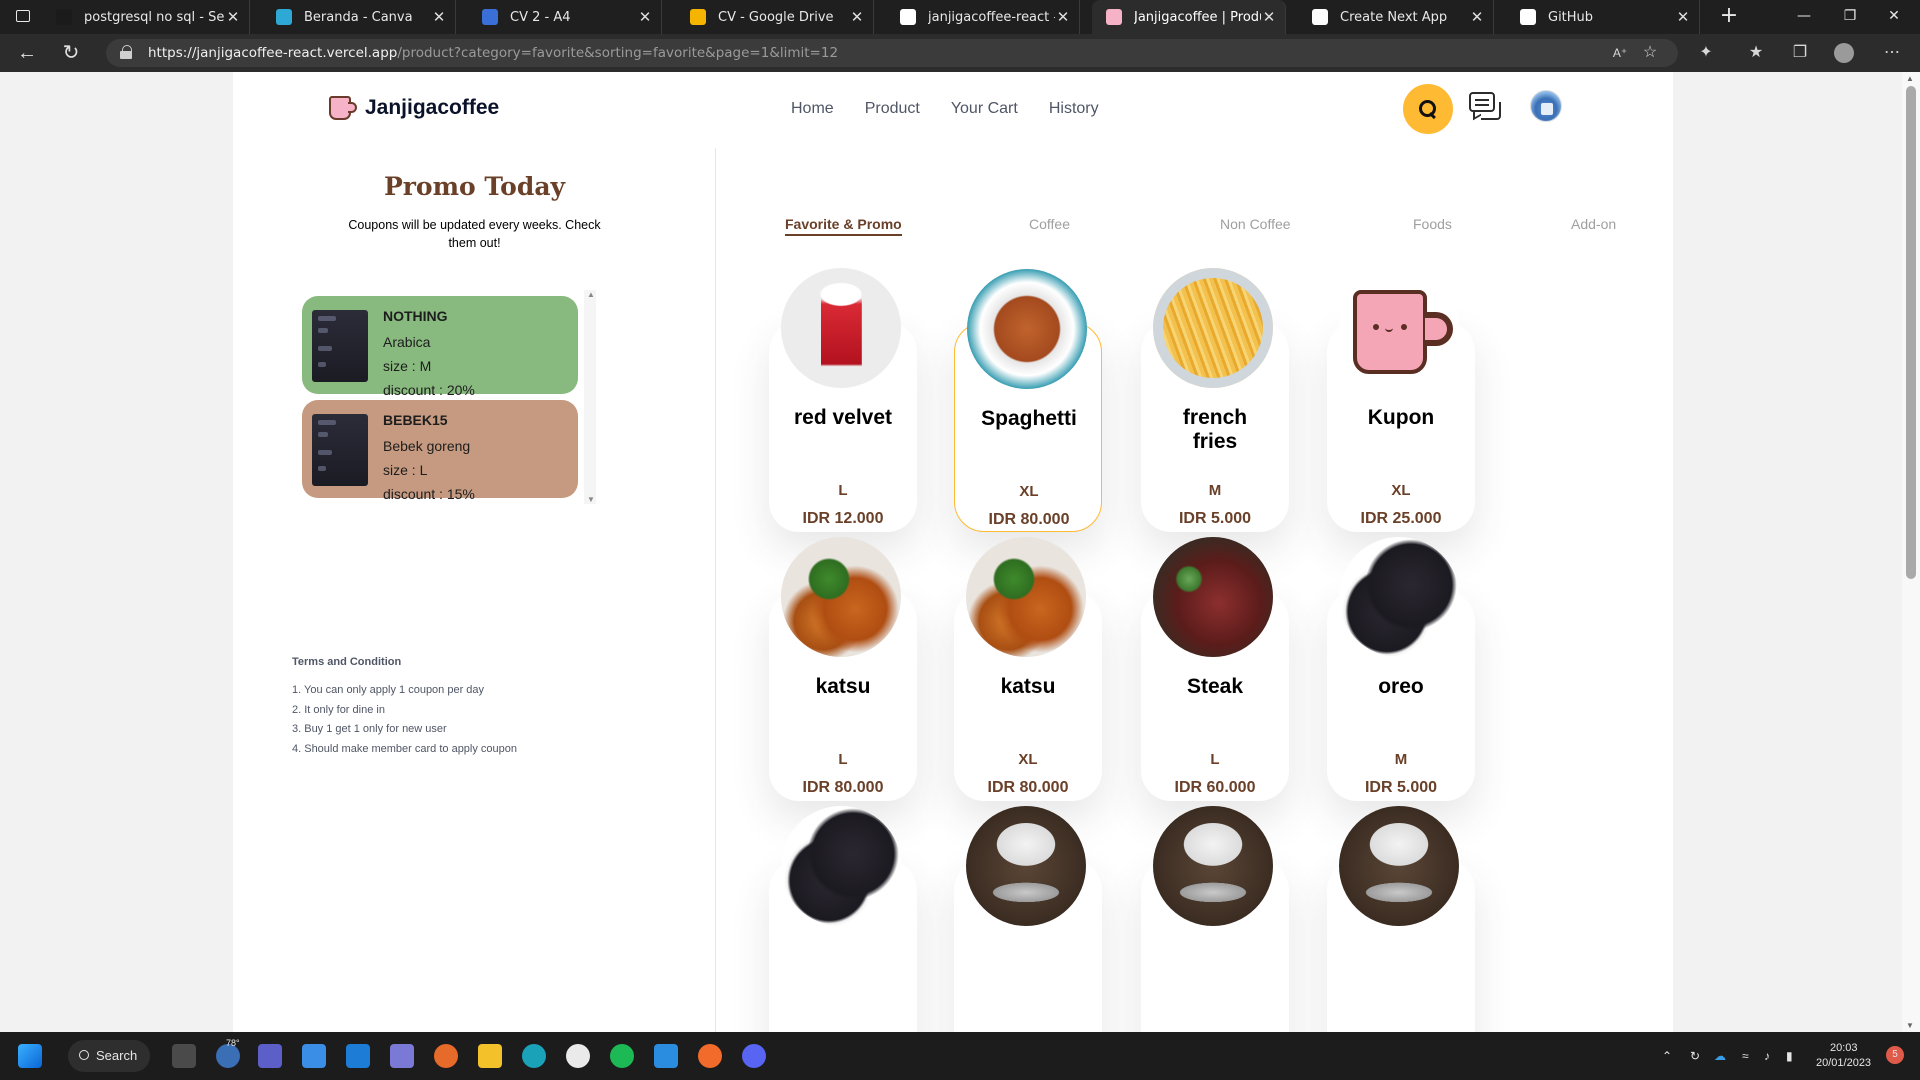  I want to click on coupon-scrollbar: ▲ ▼, so click(590, 397).